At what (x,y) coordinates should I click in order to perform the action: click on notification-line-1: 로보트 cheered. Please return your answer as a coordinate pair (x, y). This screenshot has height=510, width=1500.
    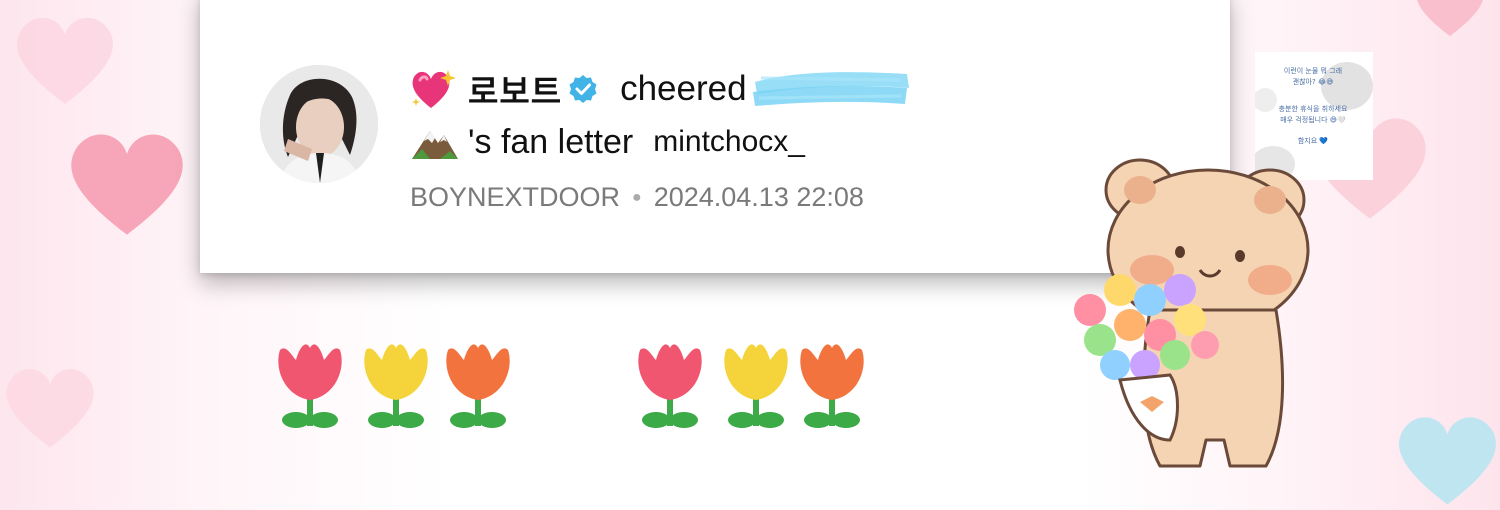
    Looking at the image, I should click on (660, 89).